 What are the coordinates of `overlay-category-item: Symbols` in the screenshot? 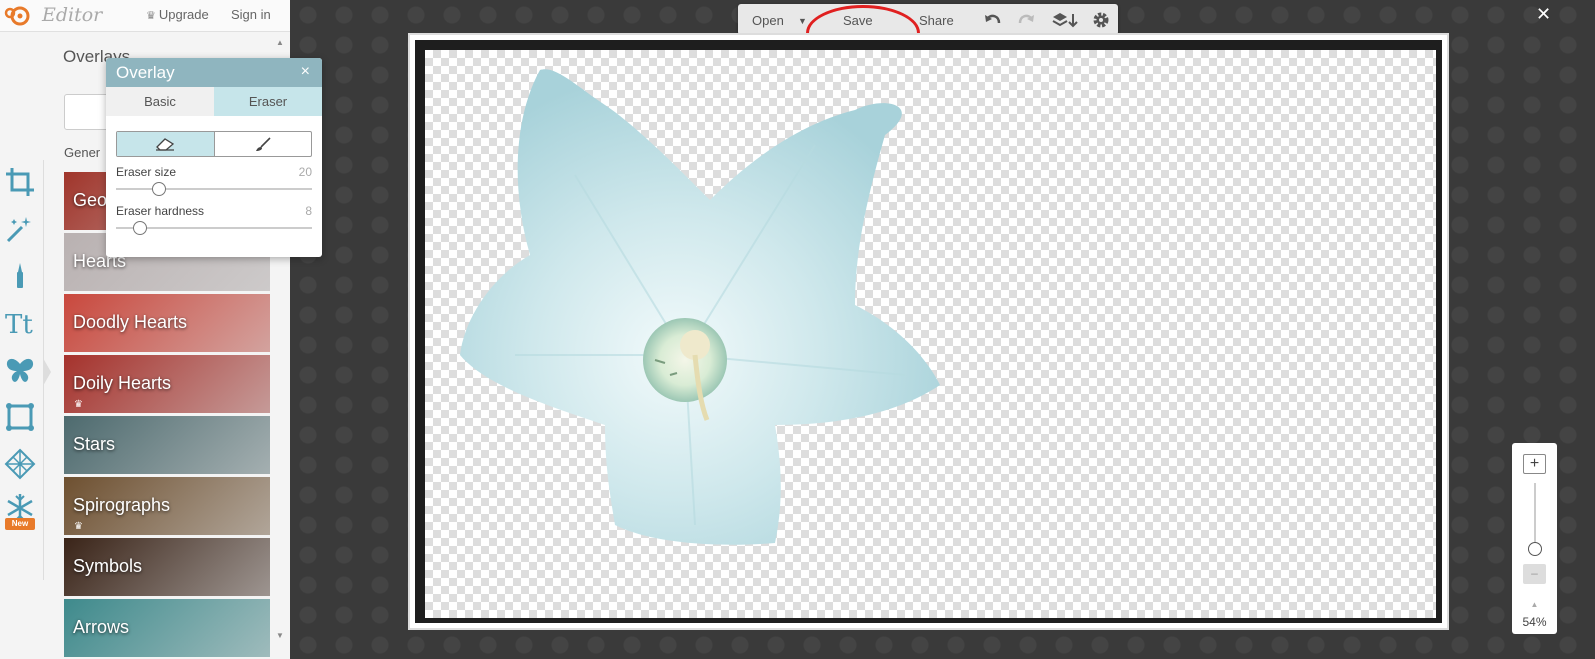 It's located at (167, 567).